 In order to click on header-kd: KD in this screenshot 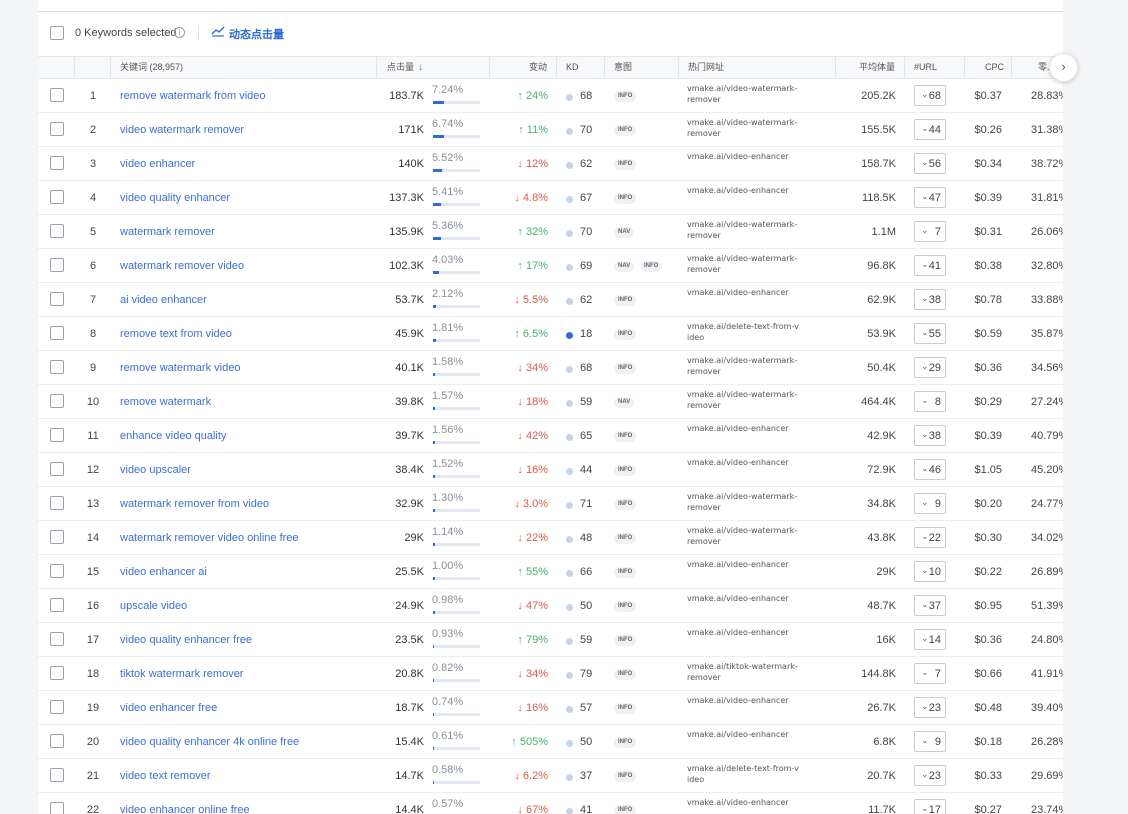, I will do `click(572, 67)`.